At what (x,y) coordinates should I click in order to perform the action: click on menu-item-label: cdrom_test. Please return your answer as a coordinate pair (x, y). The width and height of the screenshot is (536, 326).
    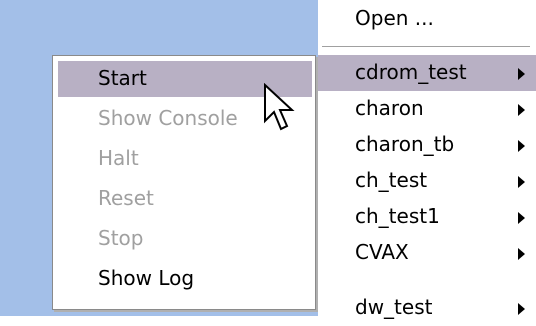
    Looking at the image, I should click on (411, 72).